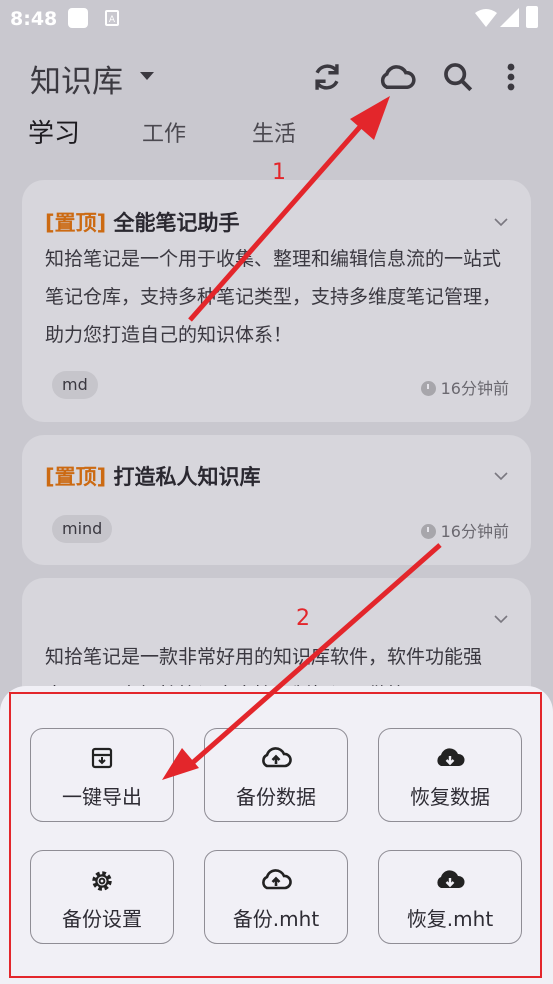  What do you see at coordinates (102, 881) in the screenshot?
I see `gear-icon` at bounding box center [102, 881].